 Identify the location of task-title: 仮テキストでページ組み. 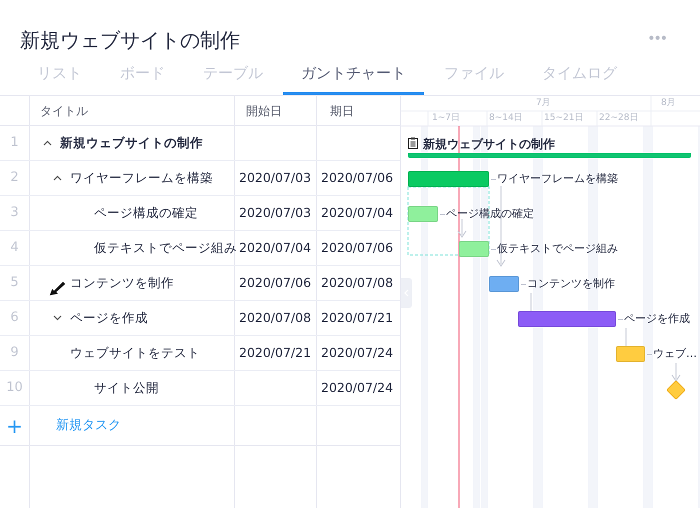
(165, 248).